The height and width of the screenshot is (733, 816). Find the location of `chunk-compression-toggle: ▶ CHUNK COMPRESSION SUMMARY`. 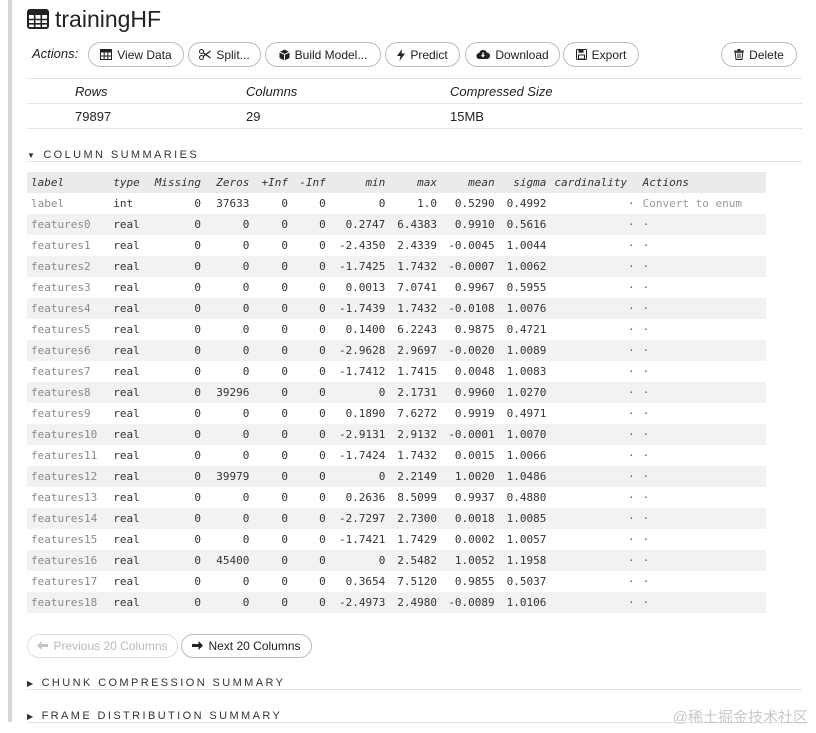

chunk-compression-toggle: ▶ CHUNK COMPRESSION SUMMARY is located at coordinates (156, 683).